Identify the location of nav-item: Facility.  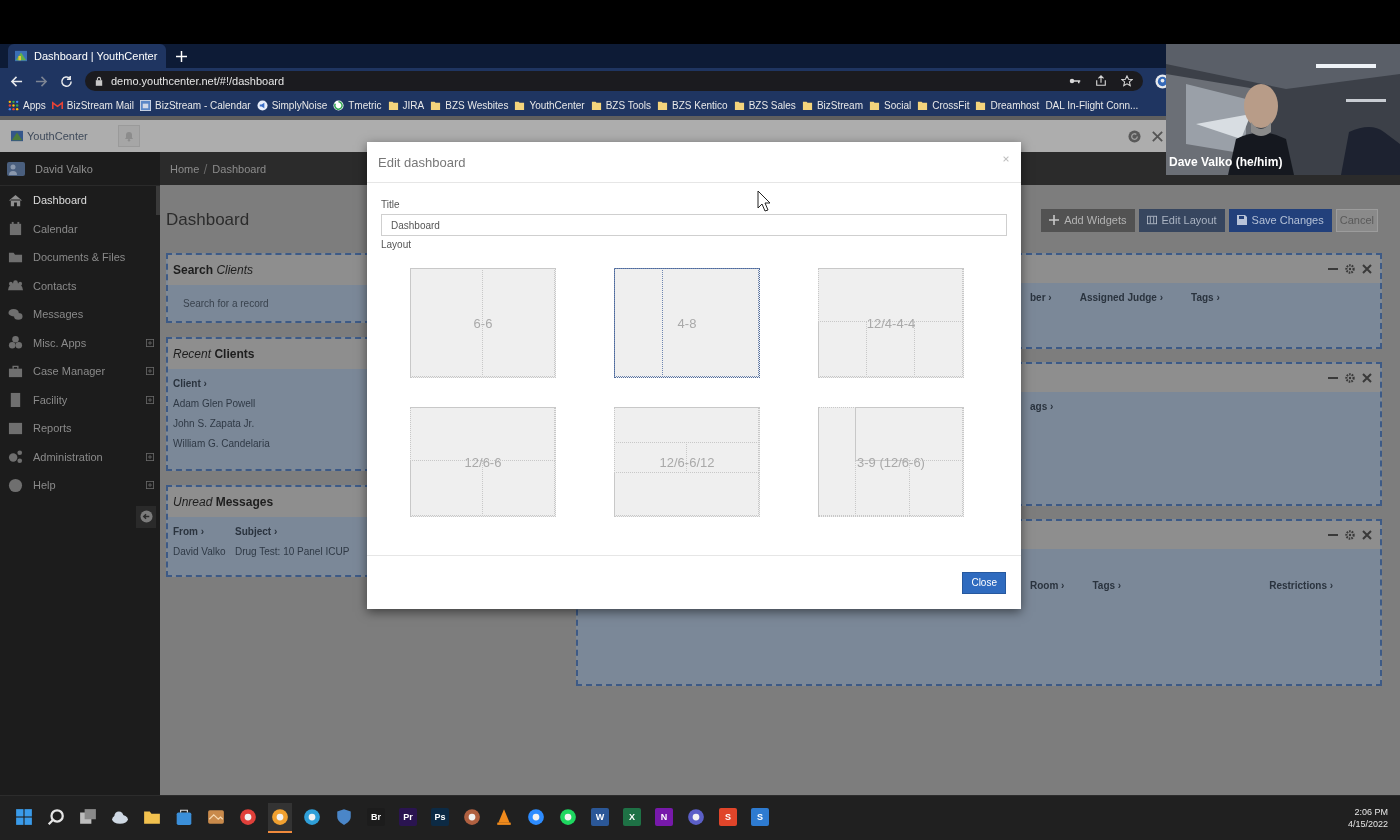
(80, 399).